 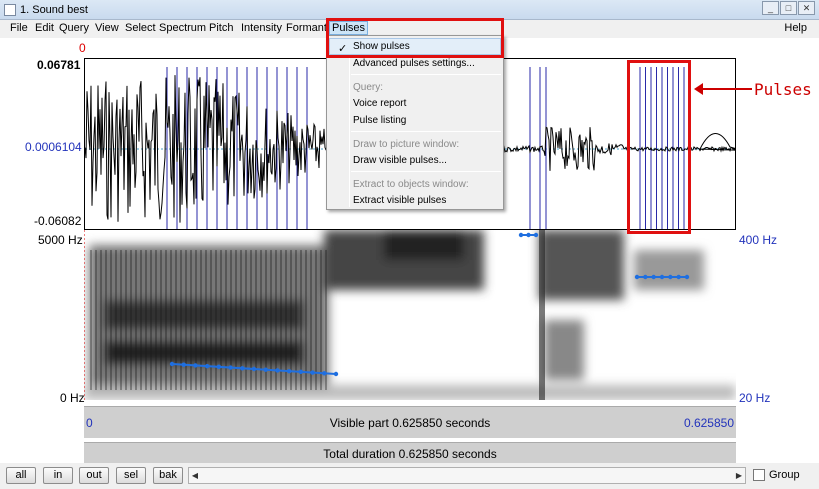 I want to click on scroll-left-icon: ◀, so click(x=195, y=475).